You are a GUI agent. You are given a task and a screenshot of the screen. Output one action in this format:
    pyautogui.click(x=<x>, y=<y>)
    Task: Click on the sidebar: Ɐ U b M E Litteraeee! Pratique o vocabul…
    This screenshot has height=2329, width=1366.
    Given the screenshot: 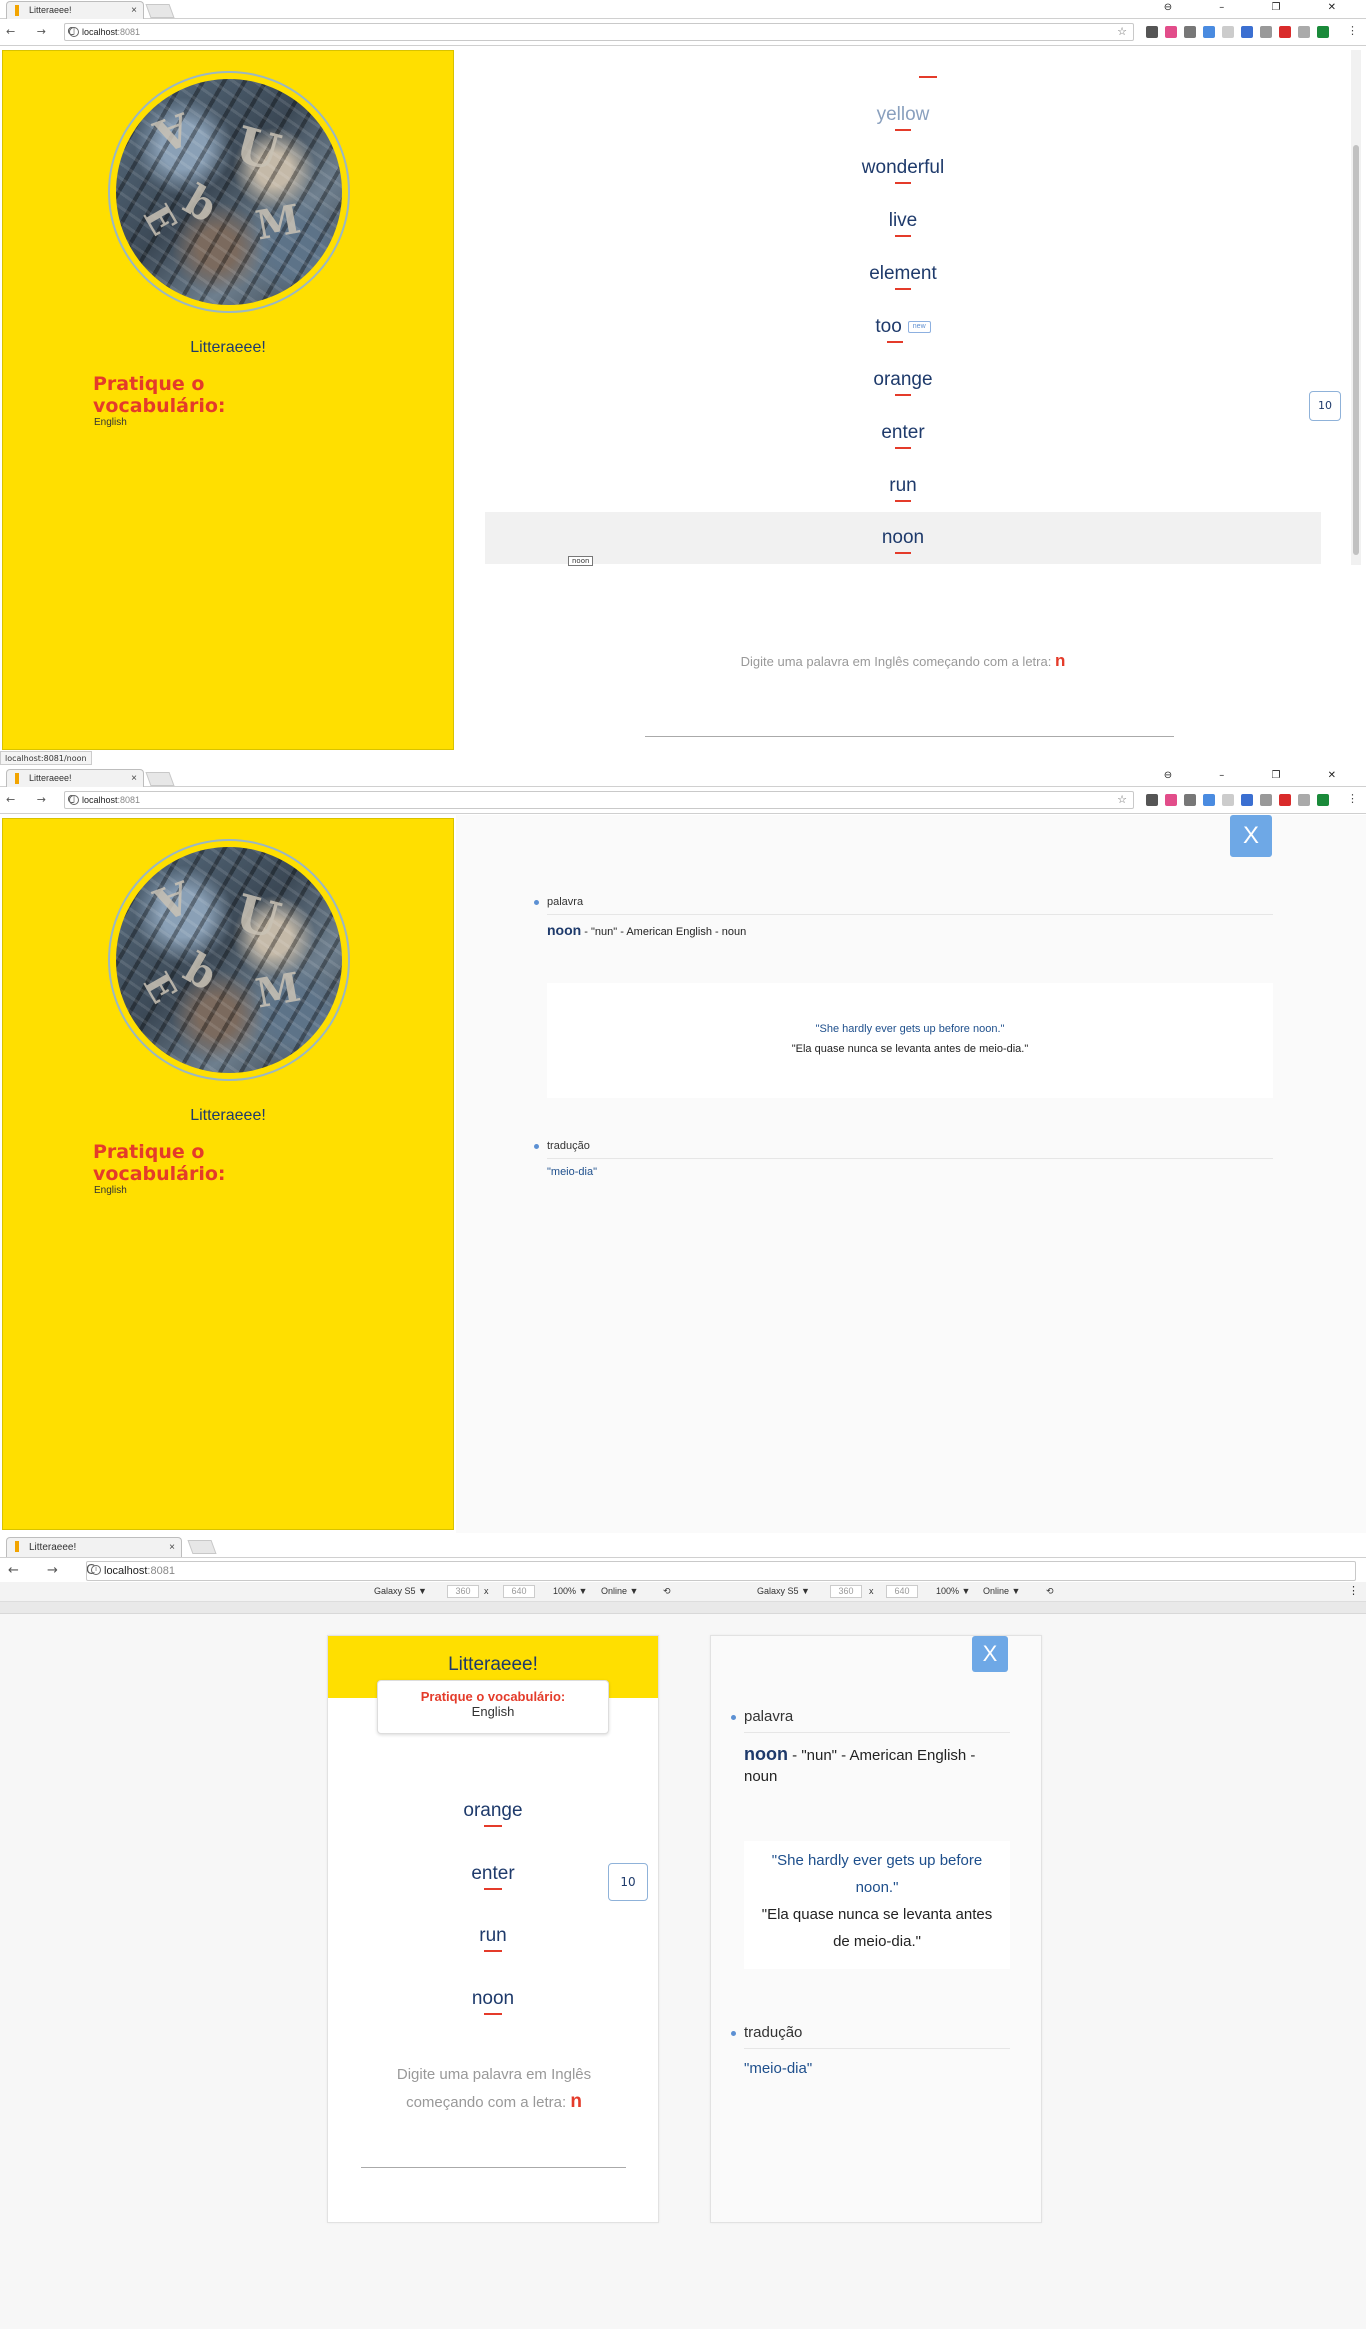 What is the action you would take?
    pyautogui.click(x=228, y=1174)
    